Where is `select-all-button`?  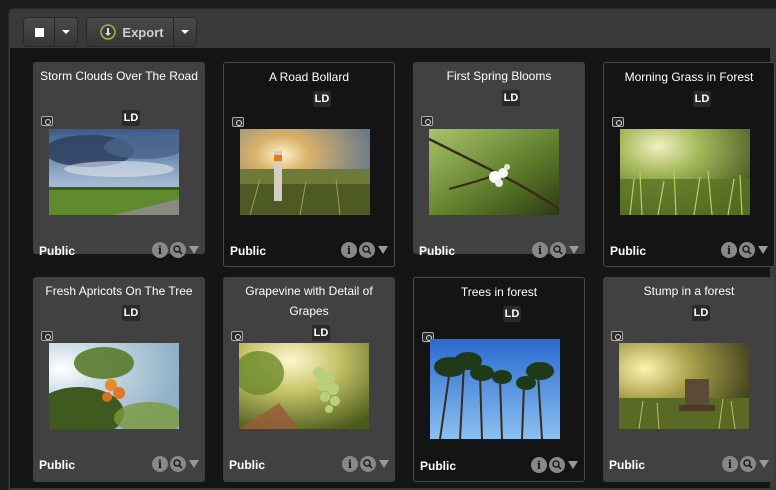 select-all-button is located at coordinates (39, 32).